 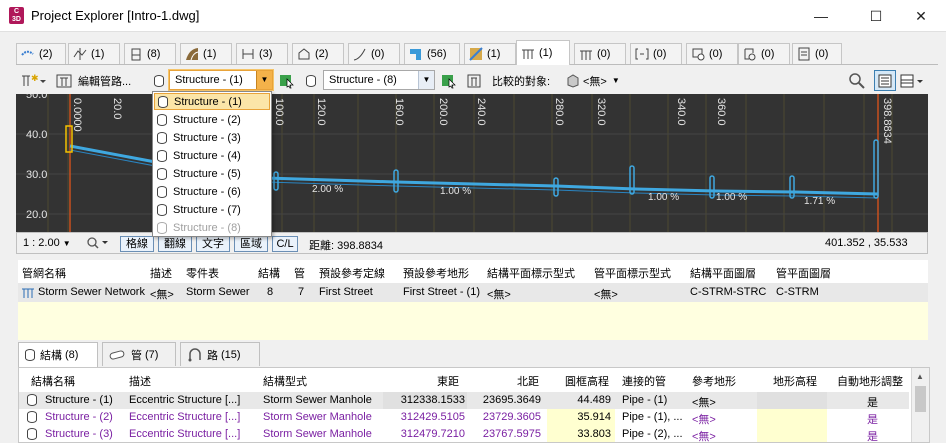 What do you see at coordinates (876, 16) in the screenshot?
I see `maximize-button: ☐` at bounding box center [876, 16].